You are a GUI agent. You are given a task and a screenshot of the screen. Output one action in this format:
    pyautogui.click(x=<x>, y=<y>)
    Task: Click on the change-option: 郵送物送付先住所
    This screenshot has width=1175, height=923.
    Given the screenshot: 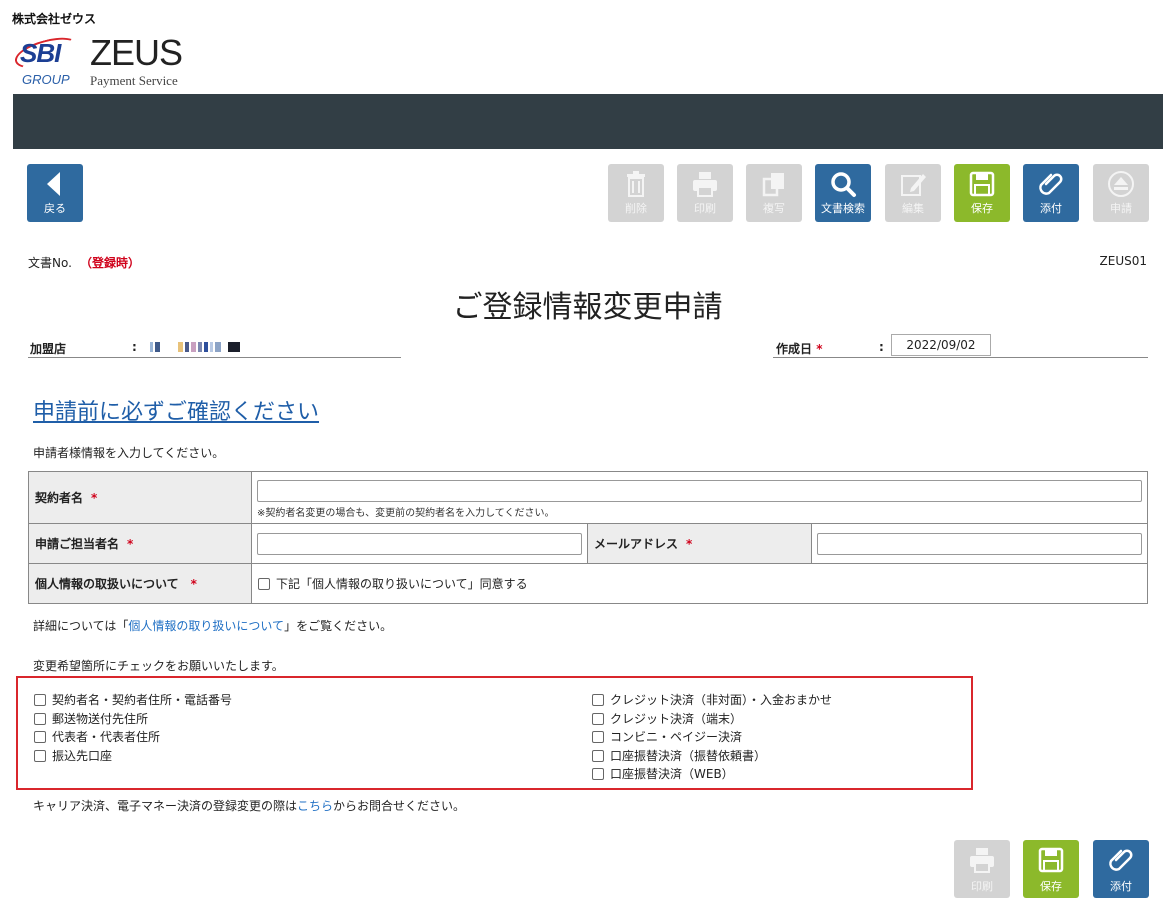 What is the action you would take?
    pyautogui.click(x=133, y=719)
    